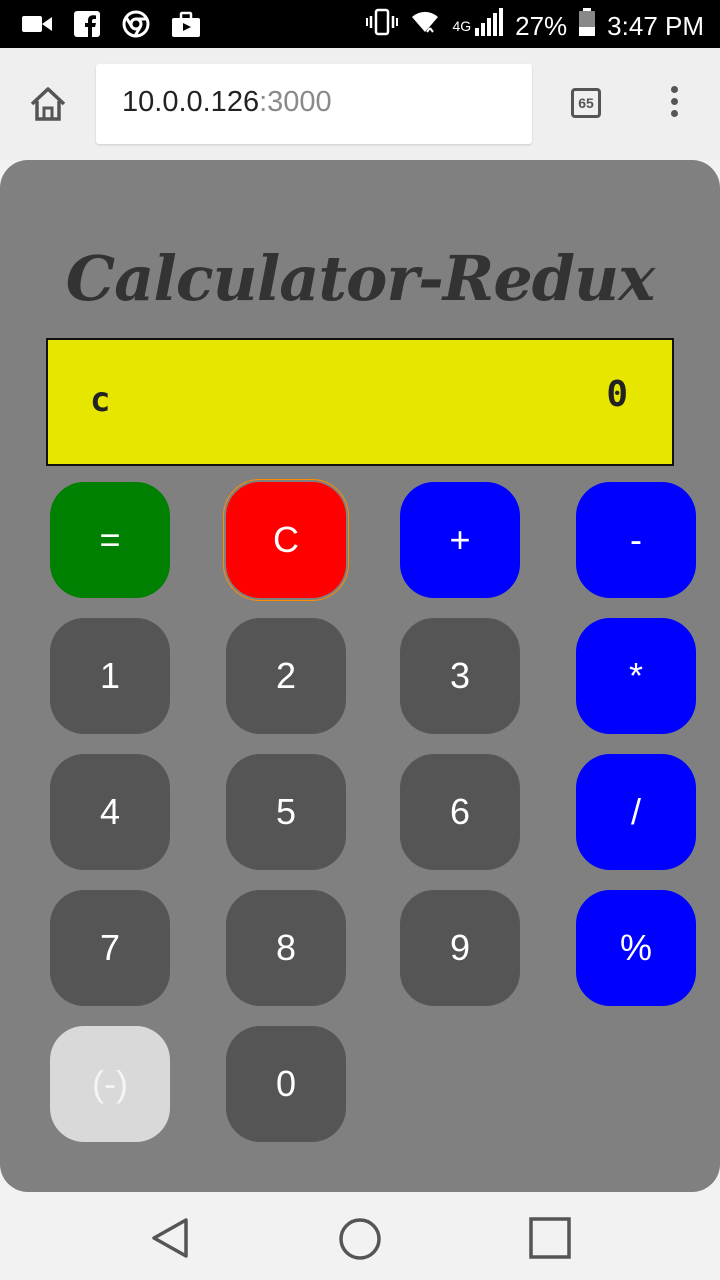 The height and width of the screenshot is (1280, 720). I want to click on clear-button: C, so click(286, 540).